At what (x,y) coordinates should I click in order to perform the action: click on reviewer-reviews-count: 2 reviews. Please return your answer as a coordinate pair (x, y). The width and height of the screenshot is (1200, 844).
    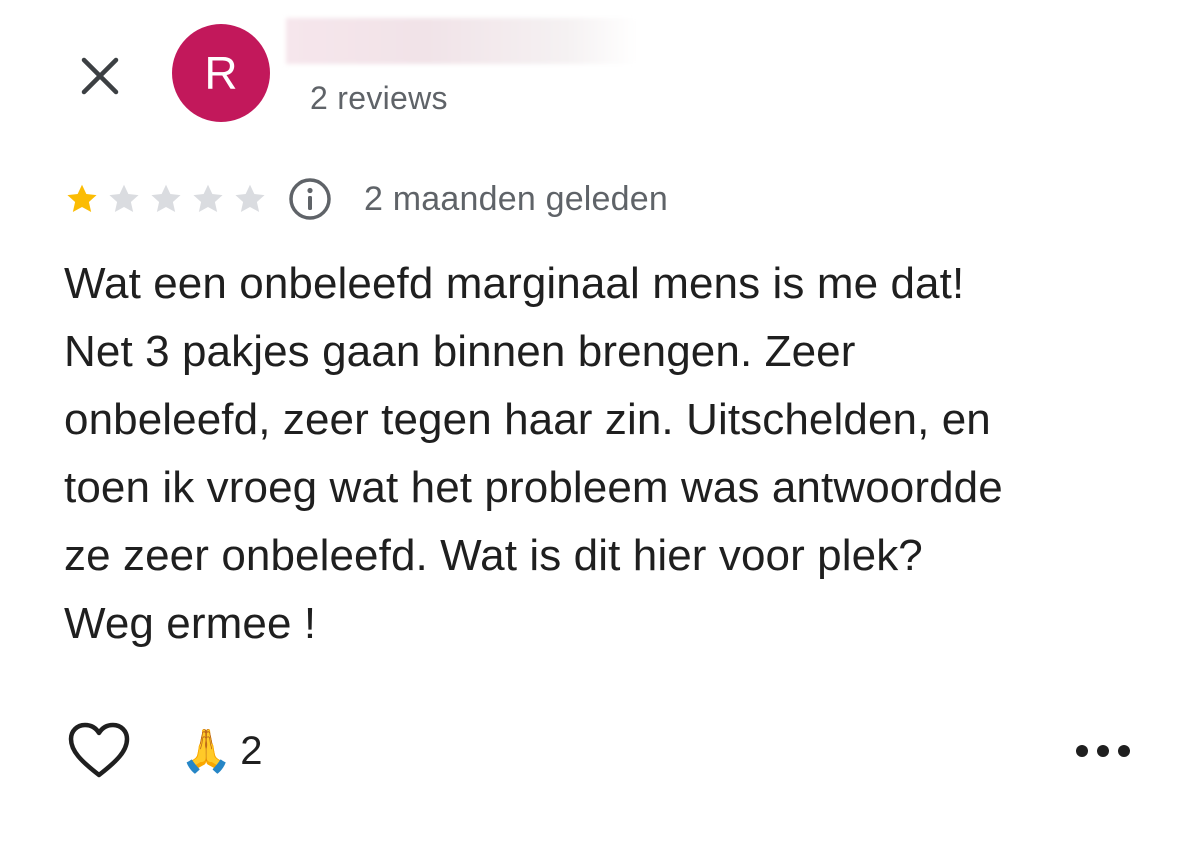
    Looking at the image, I should click on (379, 98).